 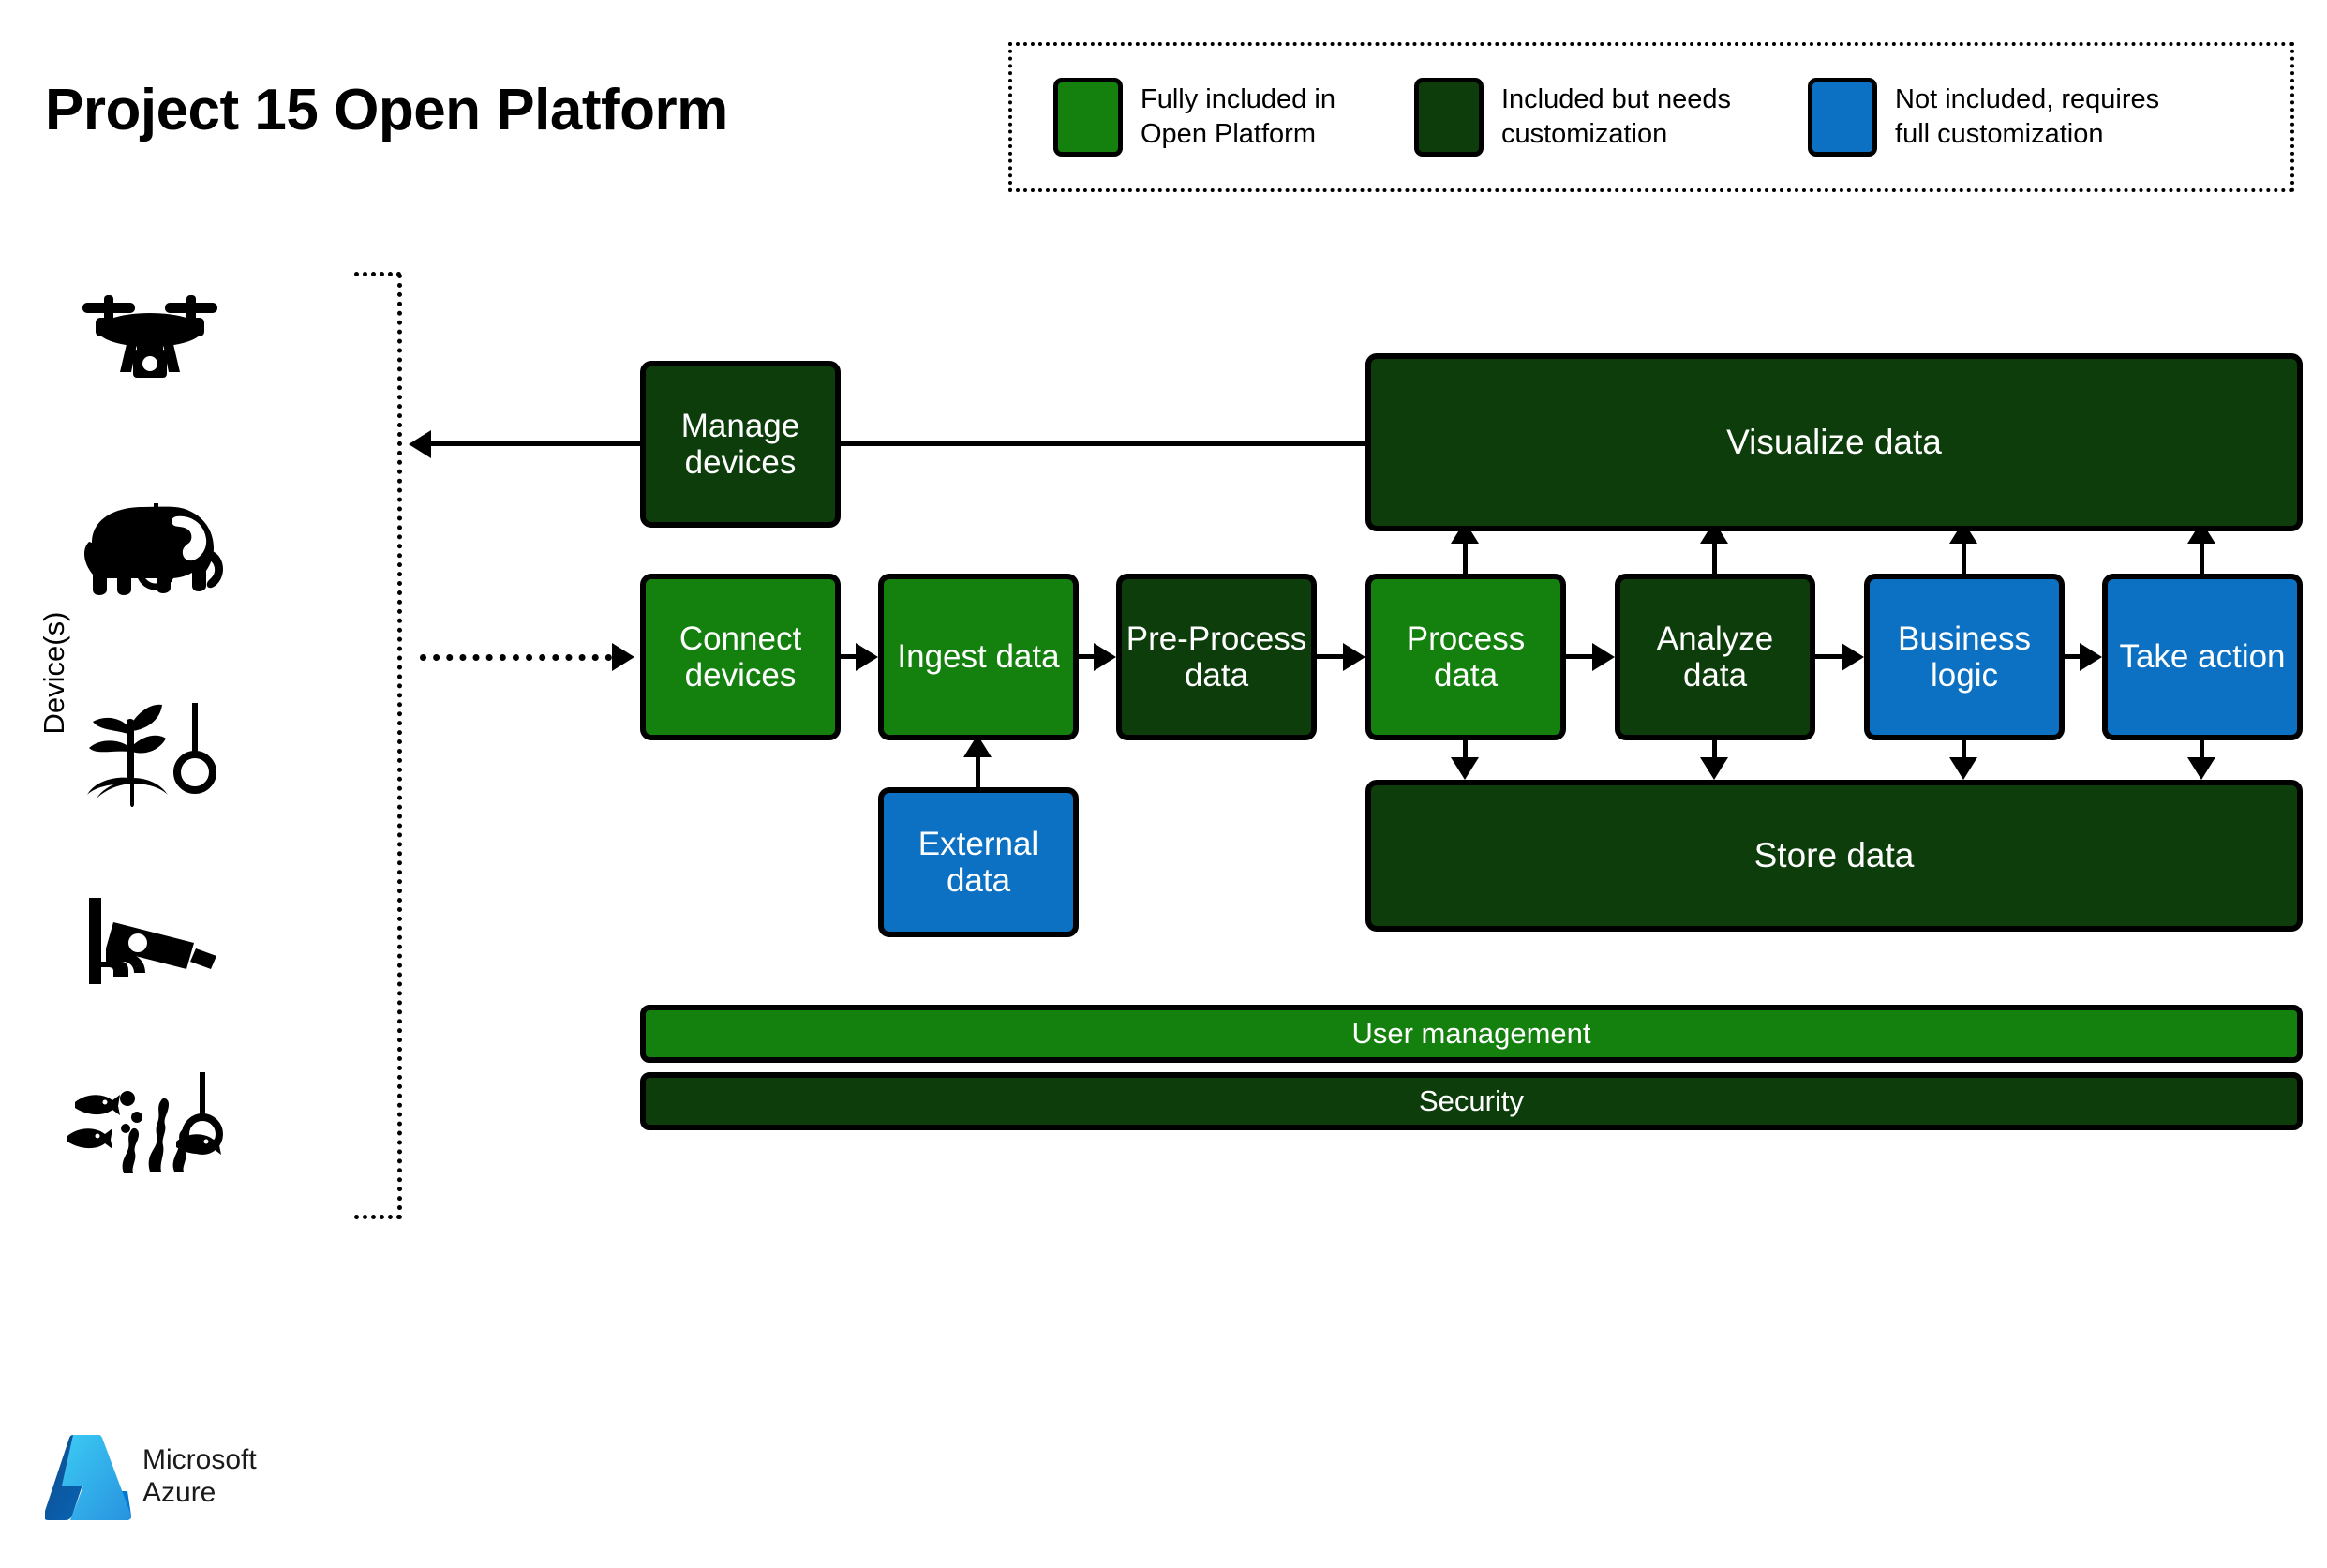 What do you see at coordinates (1354, 657) in the screenshot?
I see `arrowhead-into-process-data` at bounding box center [1354, 657].